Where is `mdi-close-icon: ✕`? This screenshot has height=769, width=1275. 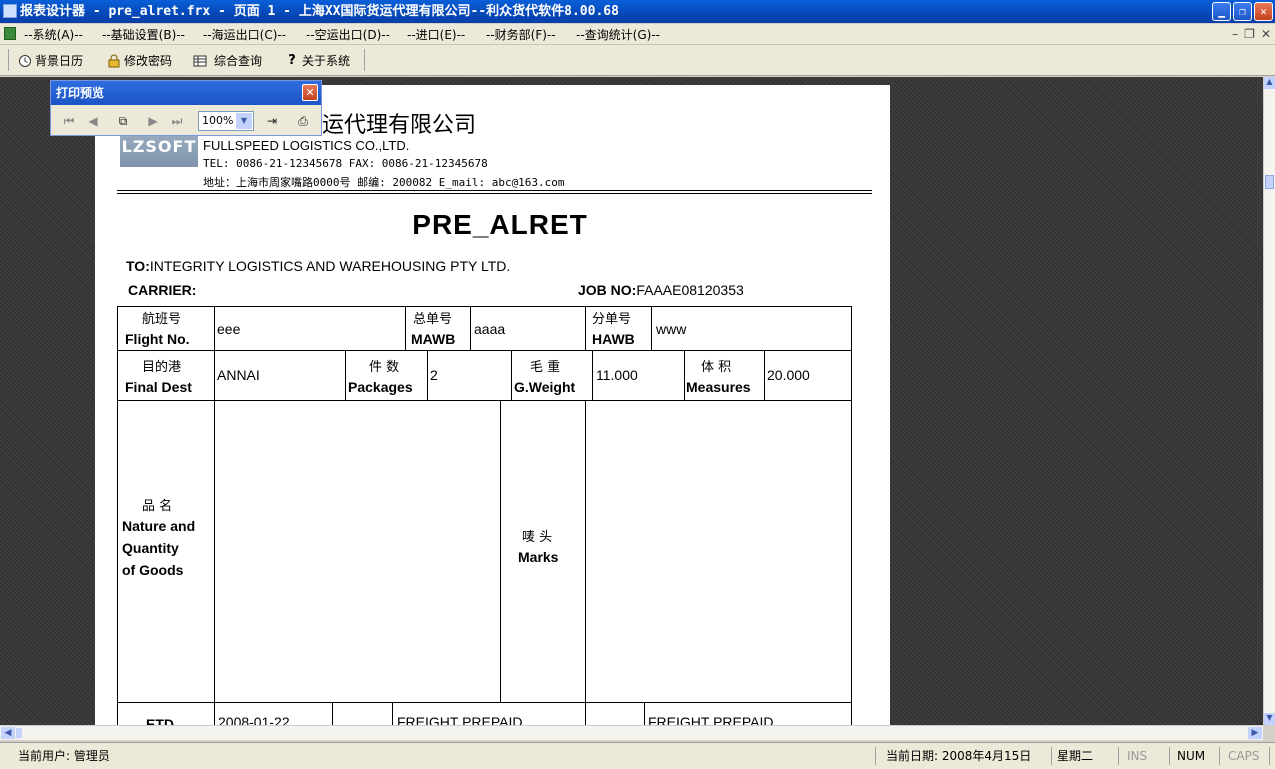 mdi-close-icon: ✕ is located at coordinates (1266, 34).